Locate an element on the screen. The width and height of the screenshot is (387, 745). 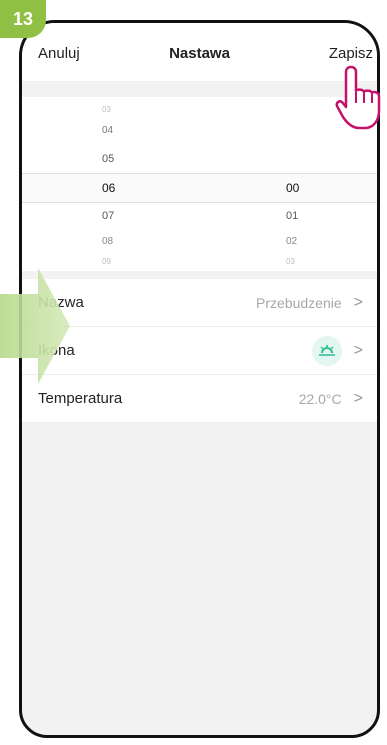
hour-option: 04 is located at coordinates (107, 130).